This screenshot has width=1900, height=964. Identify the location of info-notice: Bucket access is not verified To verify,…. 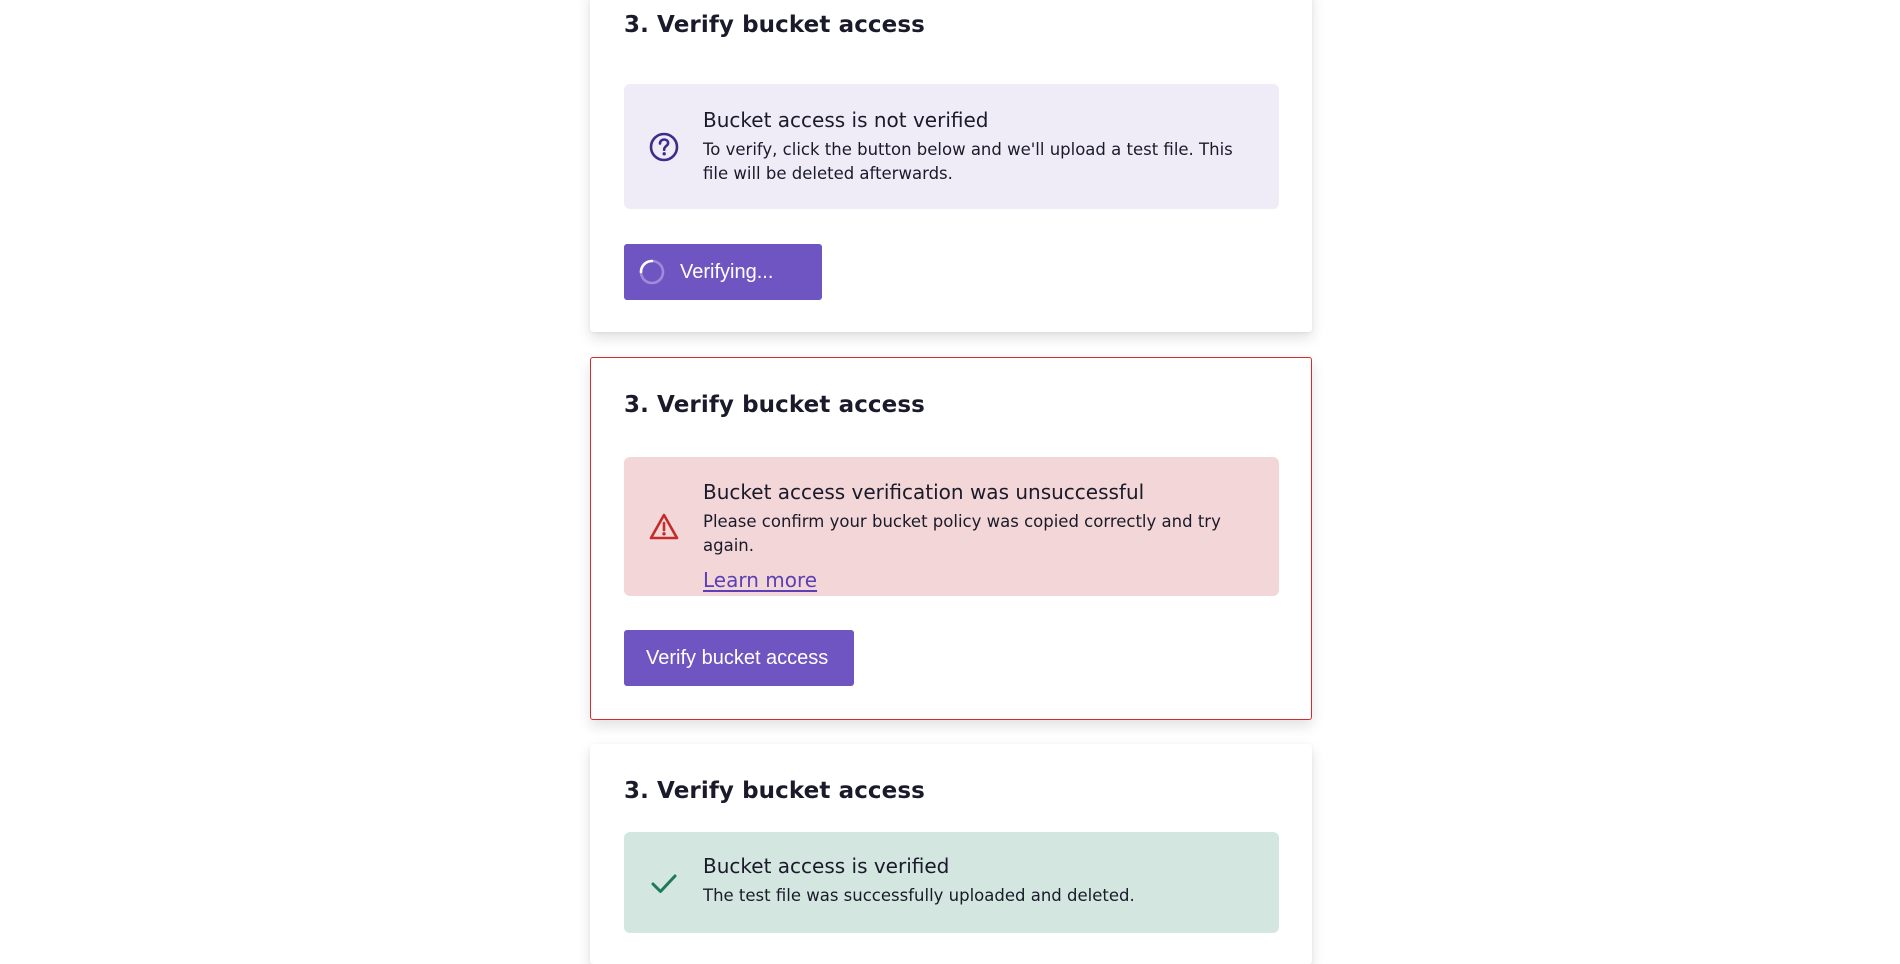
(951, 146).